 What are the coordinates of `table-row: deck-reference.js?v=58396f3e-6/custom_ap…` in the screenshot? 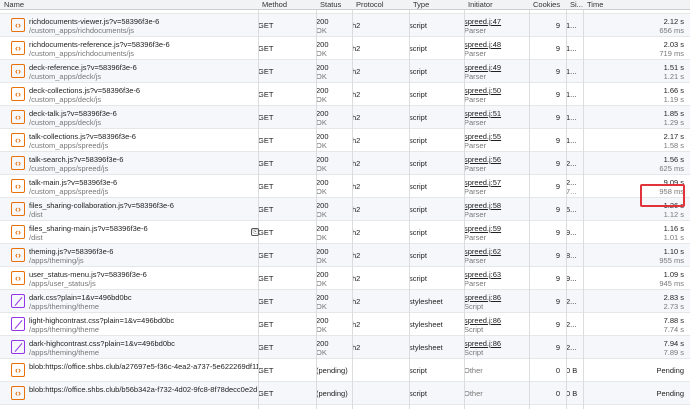 It's located at (345, 71).